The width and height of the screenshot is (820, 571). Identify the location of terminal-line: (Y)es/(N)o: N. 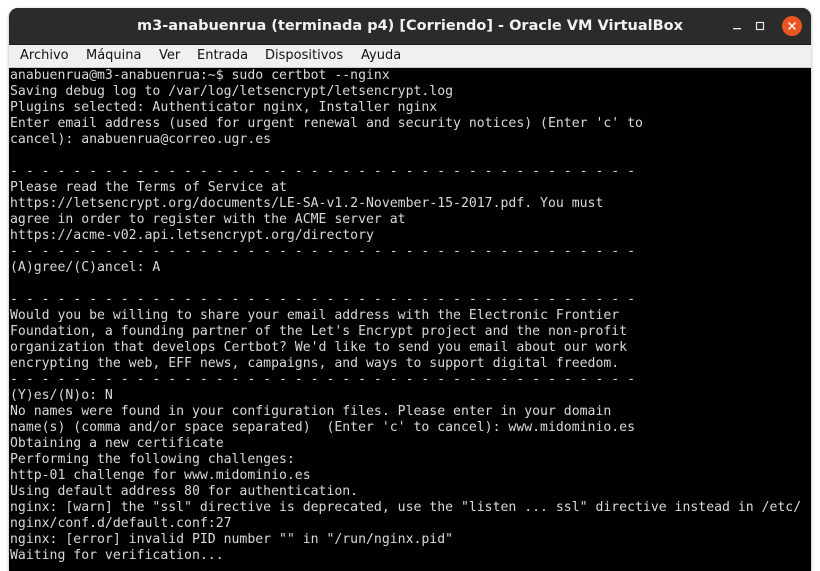
(61, 395).